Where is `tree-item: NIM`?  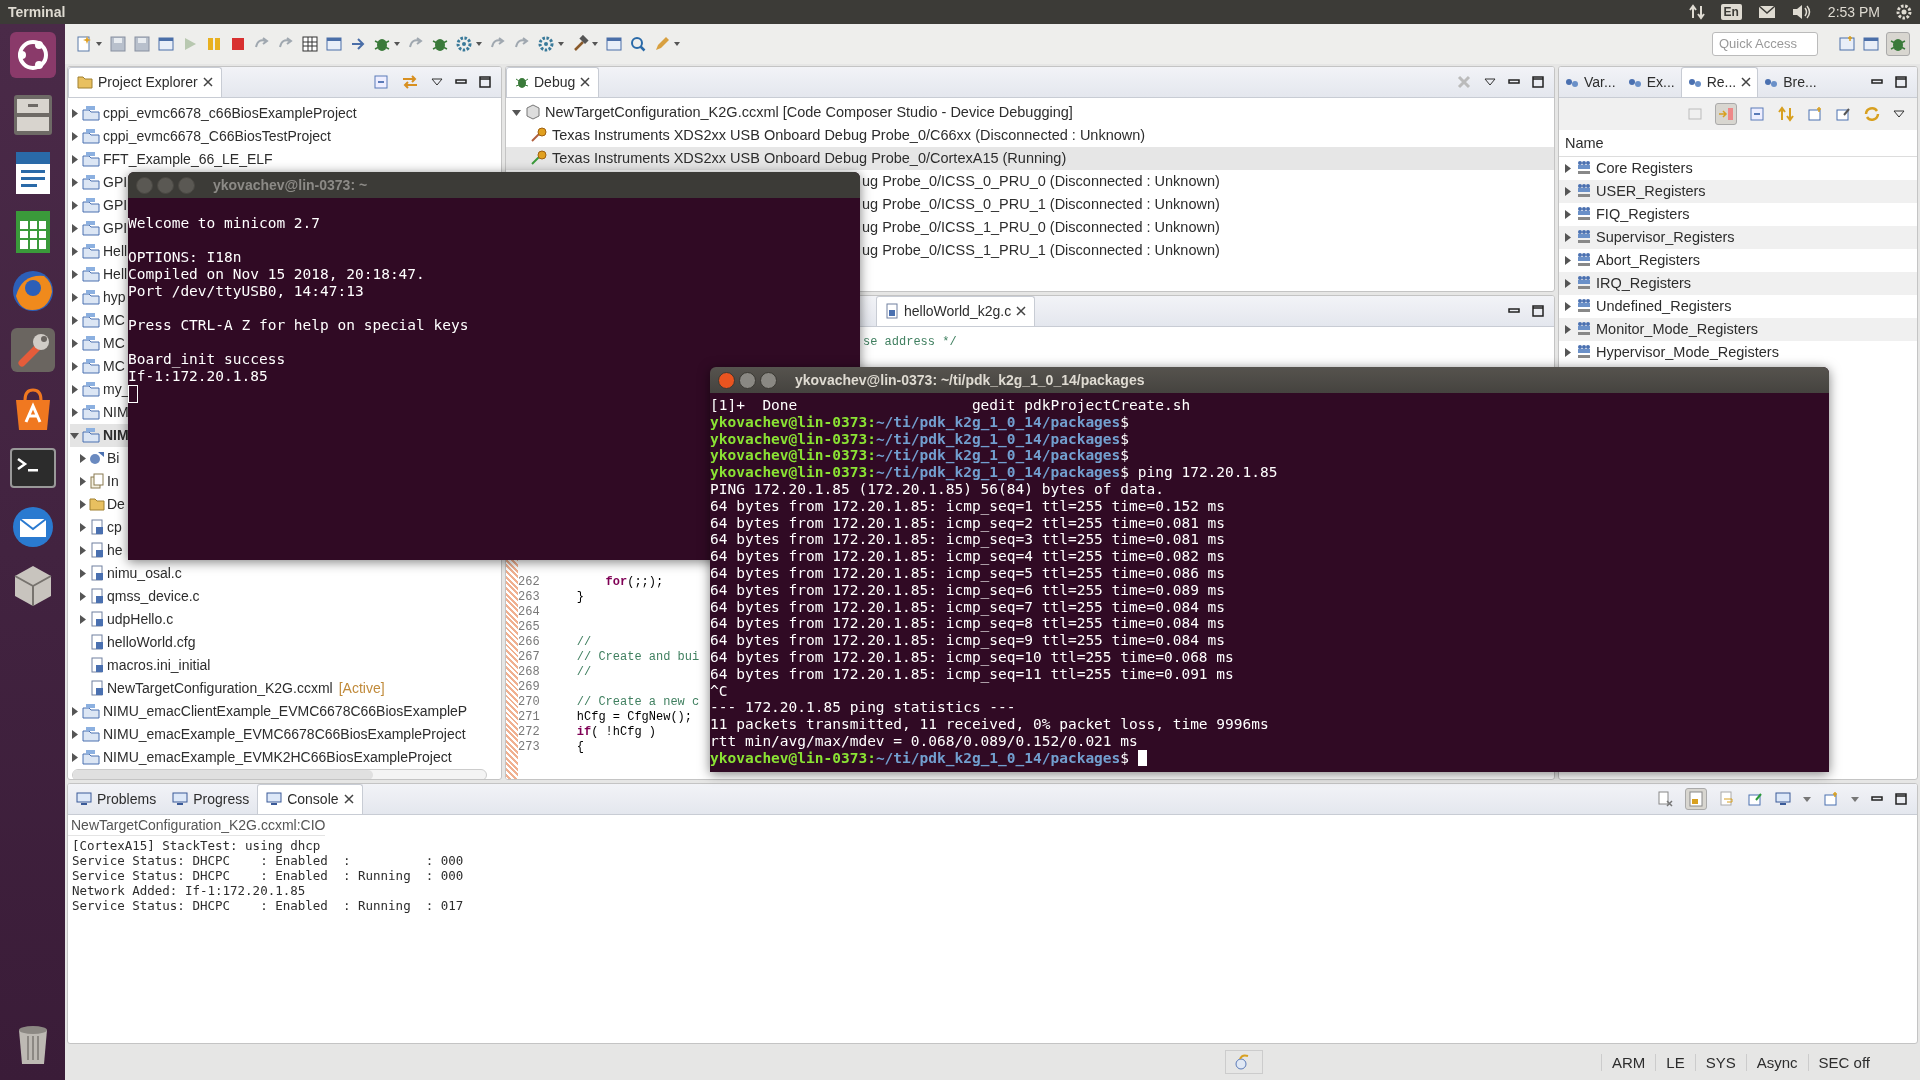
tree-item: NIM is located at coordinates (100, 412).